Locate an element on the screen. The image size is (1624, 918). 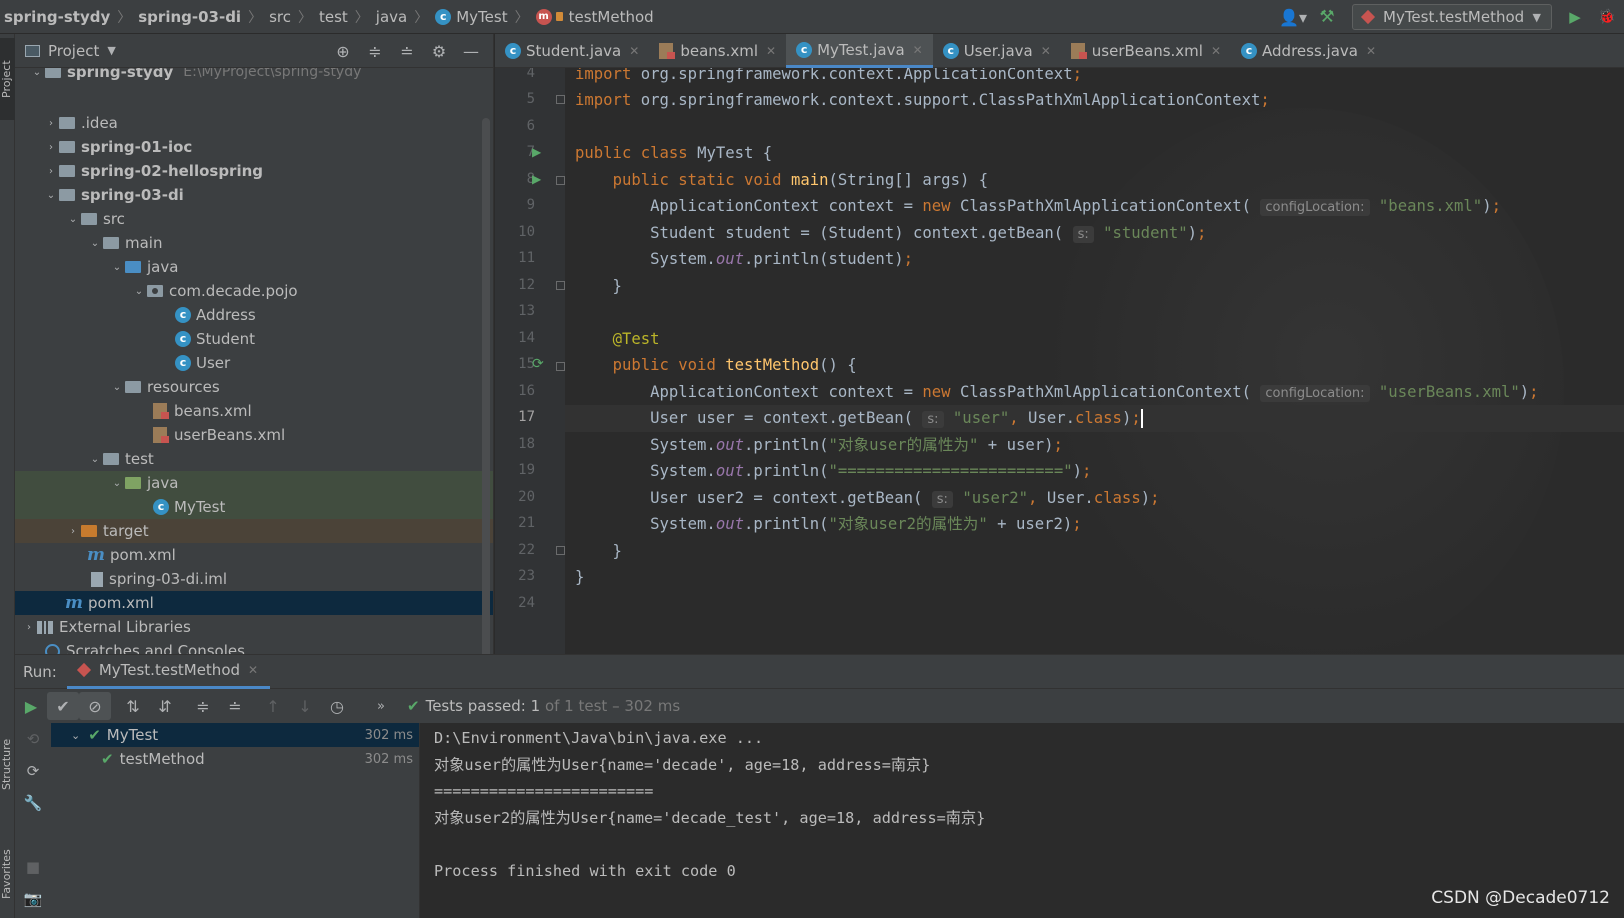
tree-item-iml: spring-03-di.iml is located at coordinates (254, 579).